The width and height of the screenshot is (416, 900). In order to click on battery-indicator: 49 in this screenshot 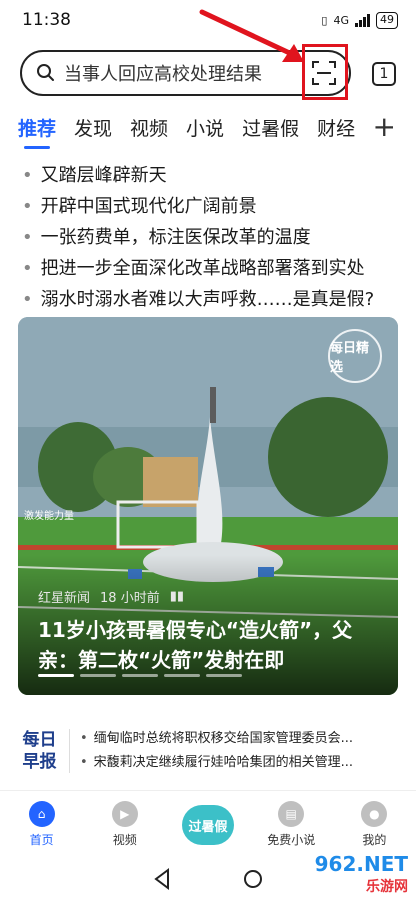, I will do `click(387, 20)`.